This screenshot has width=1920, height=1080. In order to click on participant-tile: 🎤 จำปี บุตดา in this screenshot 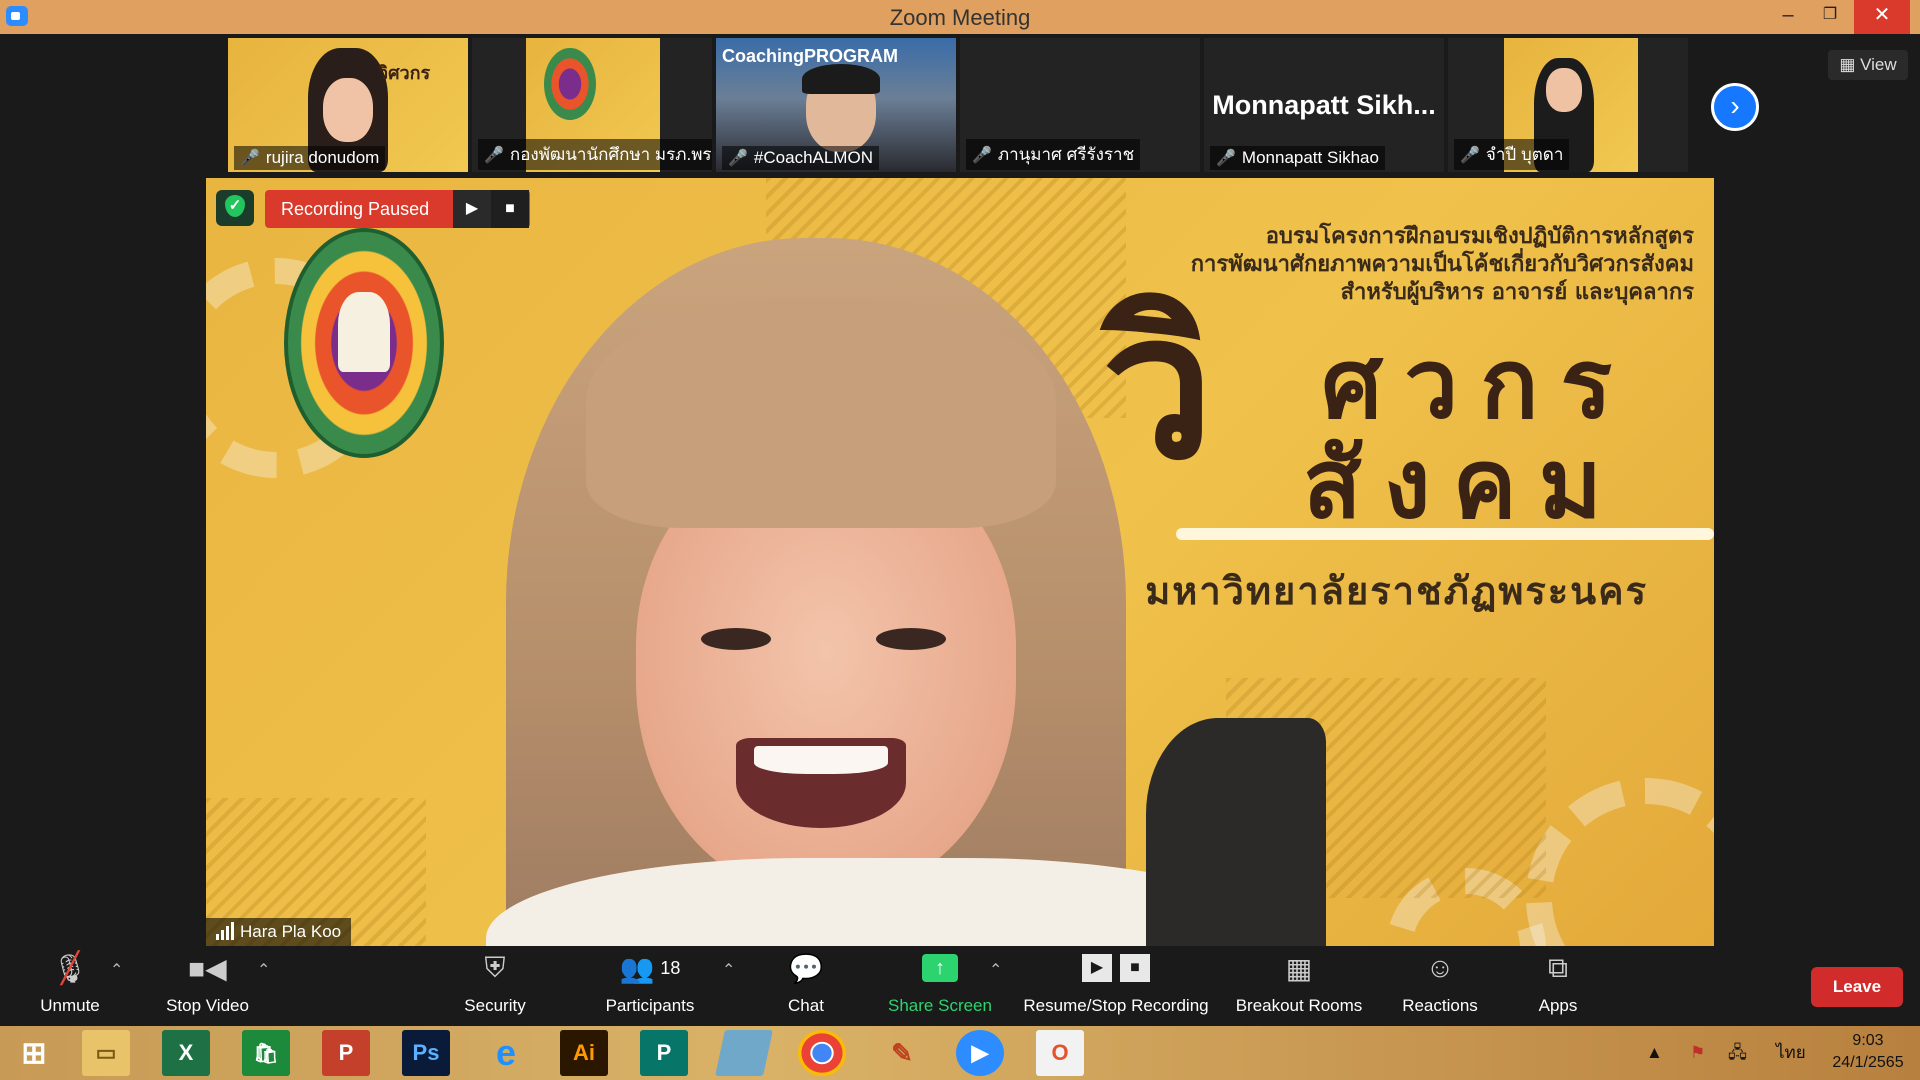, I will do `click(1568, 105)`.